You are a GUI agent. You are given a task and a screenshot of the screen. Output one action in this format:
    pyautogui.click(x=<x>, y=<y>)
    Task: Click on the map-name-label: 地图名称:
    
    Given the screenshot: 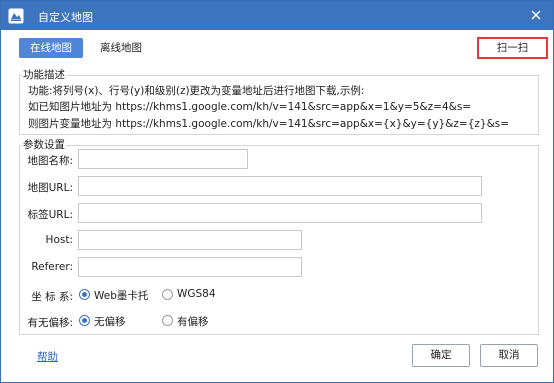 What is the action you would take?
    pyautogui.click(x=50, y=161)
    